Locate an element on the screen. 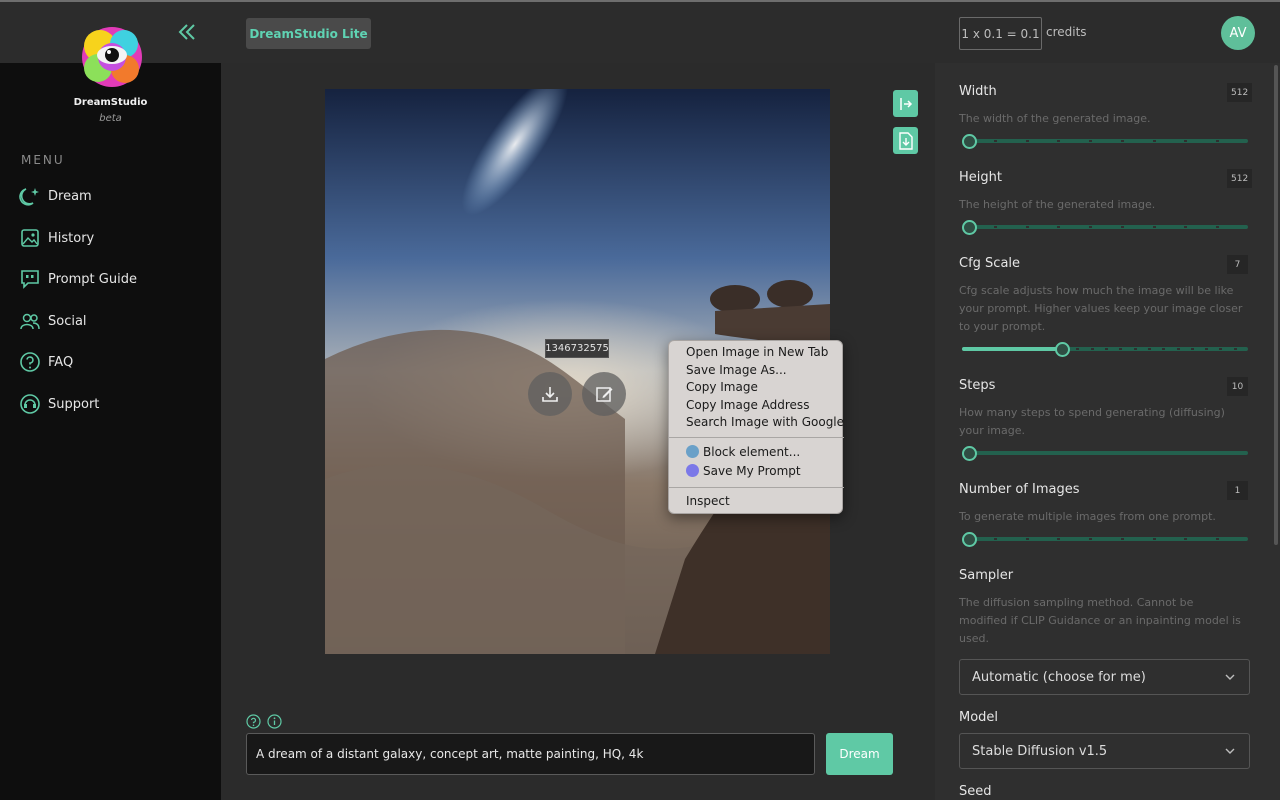  download-icon is located at coordinates (550, 394).